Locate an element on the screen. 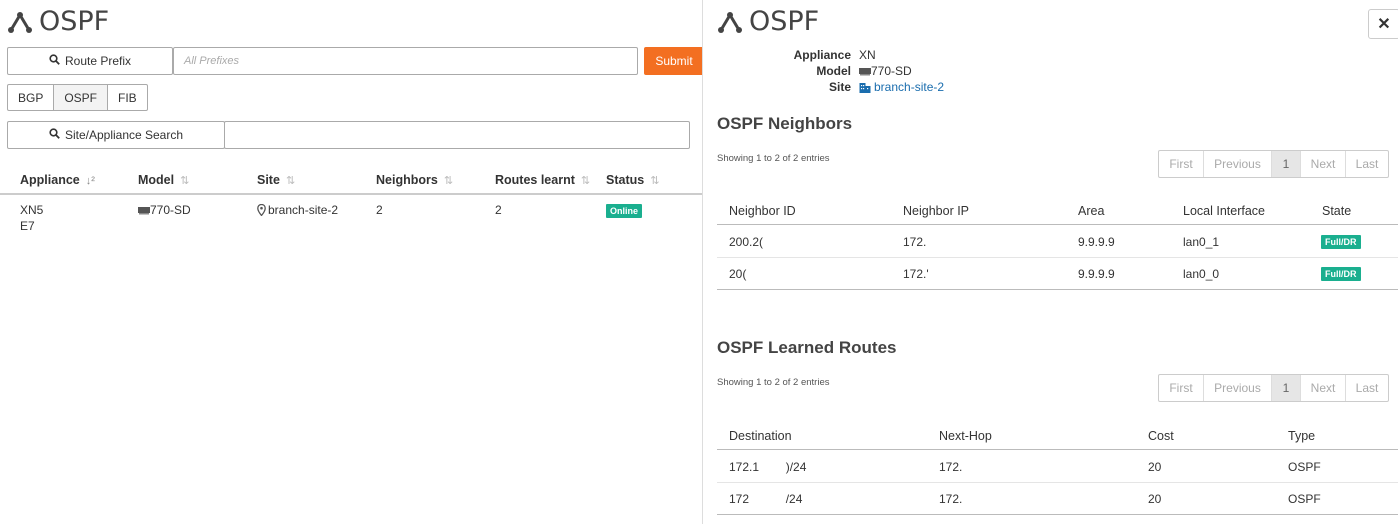 Image resolution: width=1398 pixels, height=524 pixels. neighbor-interface: lan0_1 is located at coordinates (1201, 242).